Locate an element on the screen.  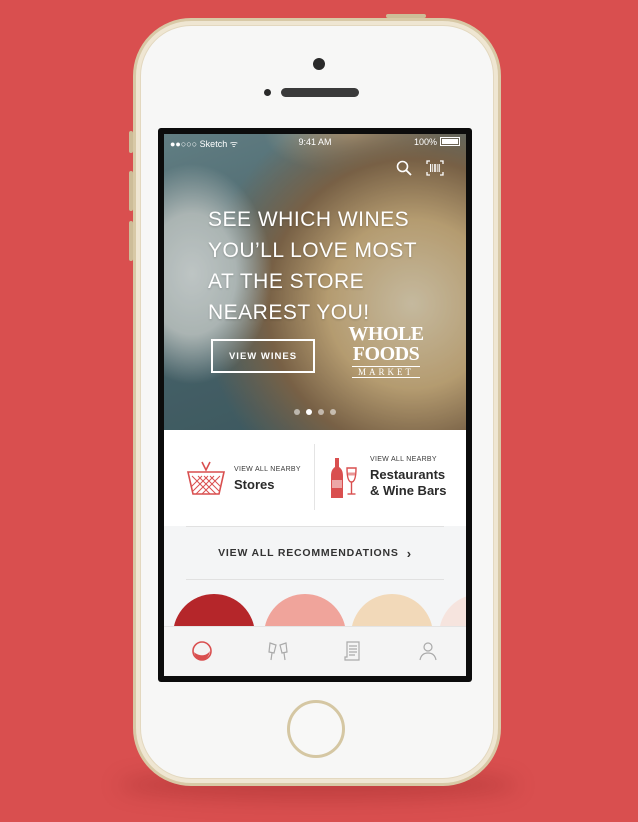
restaurants-caption: VIEW ALL NEARBY is located at coordinates (403, 459).